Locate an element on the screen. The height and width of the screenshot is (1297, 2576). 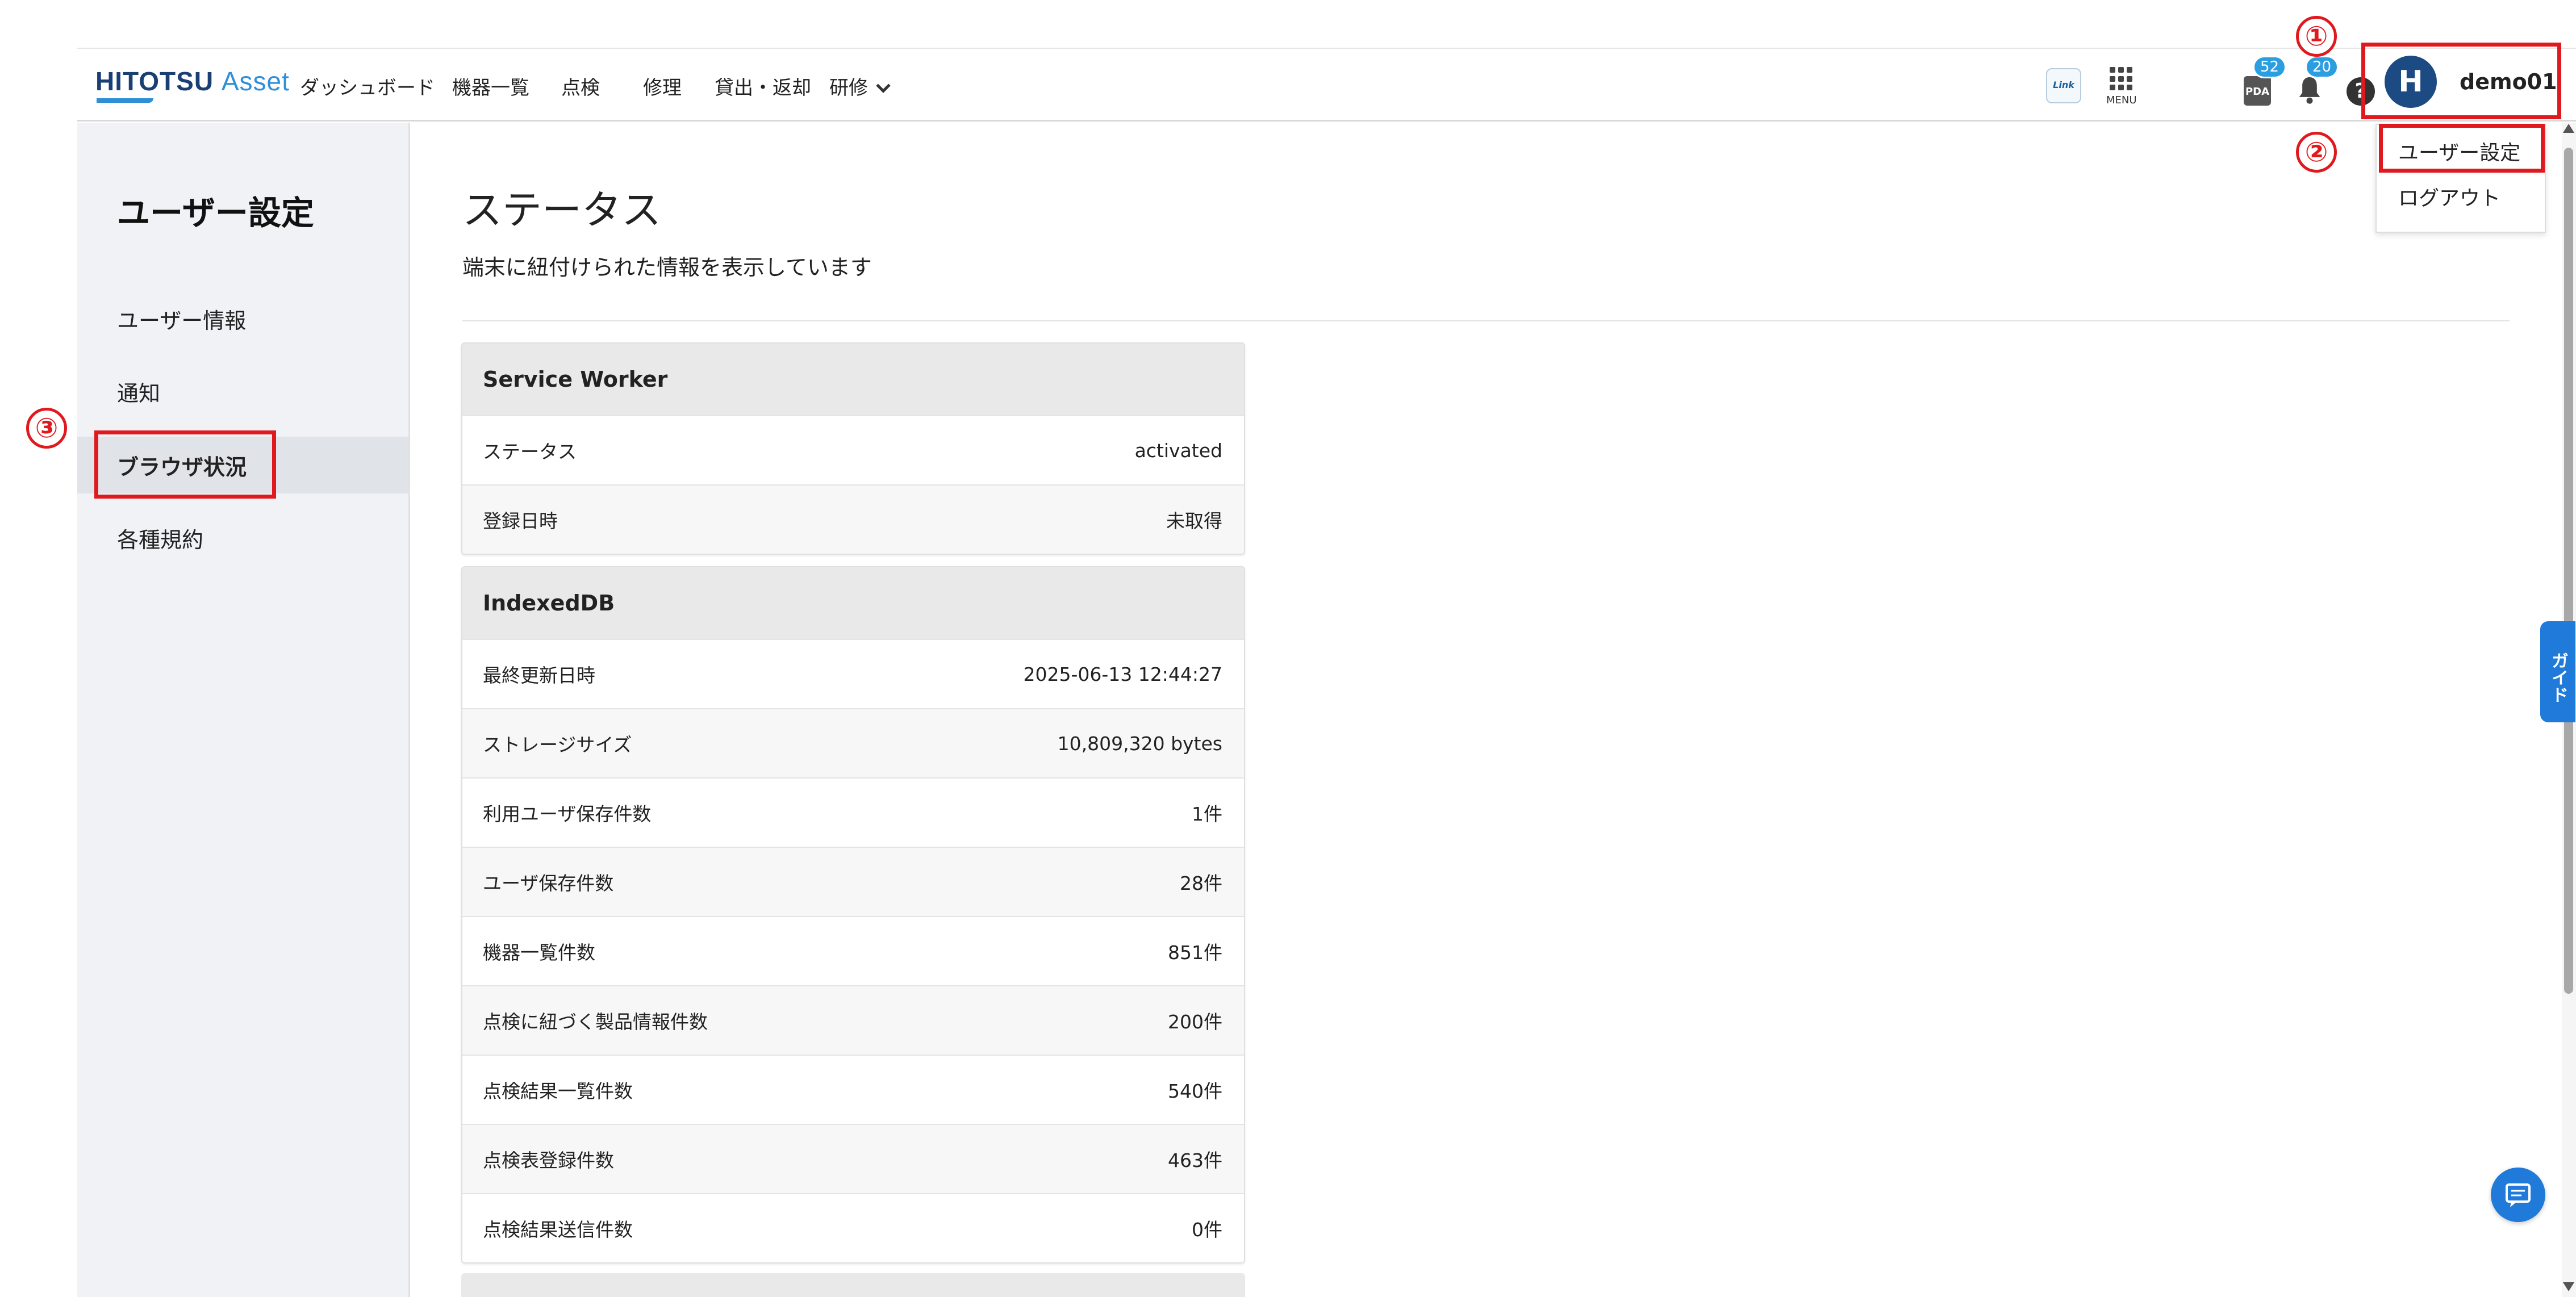
table-row: ユーザ保存件数 28件 is located at coordinates (853, 882).